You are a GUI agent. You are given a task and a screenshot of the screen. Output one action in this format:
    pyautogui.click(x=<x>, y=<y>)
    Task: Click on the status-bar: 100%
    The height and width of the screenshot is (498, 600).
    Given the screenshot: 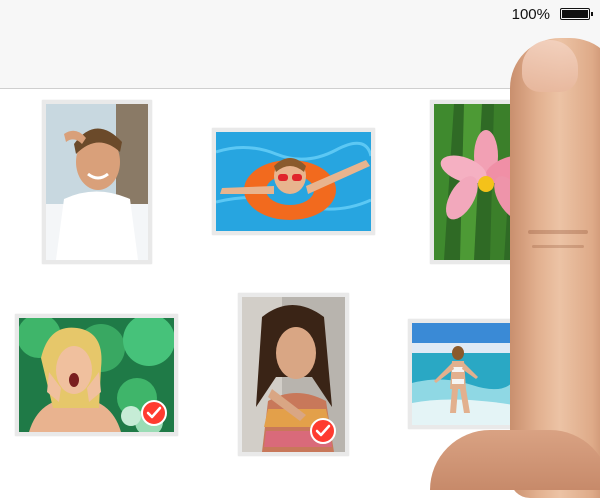 What is the action you would take?
    pyautogui.click(x=300, y=15)
    